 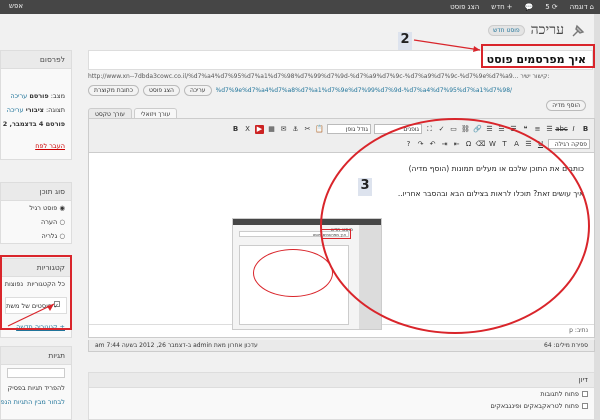 What do you see at coordinates (50, 146) in the screenshot?
I see `move-to-trash-link: העבר לפח` at bounding box center [50, 146].